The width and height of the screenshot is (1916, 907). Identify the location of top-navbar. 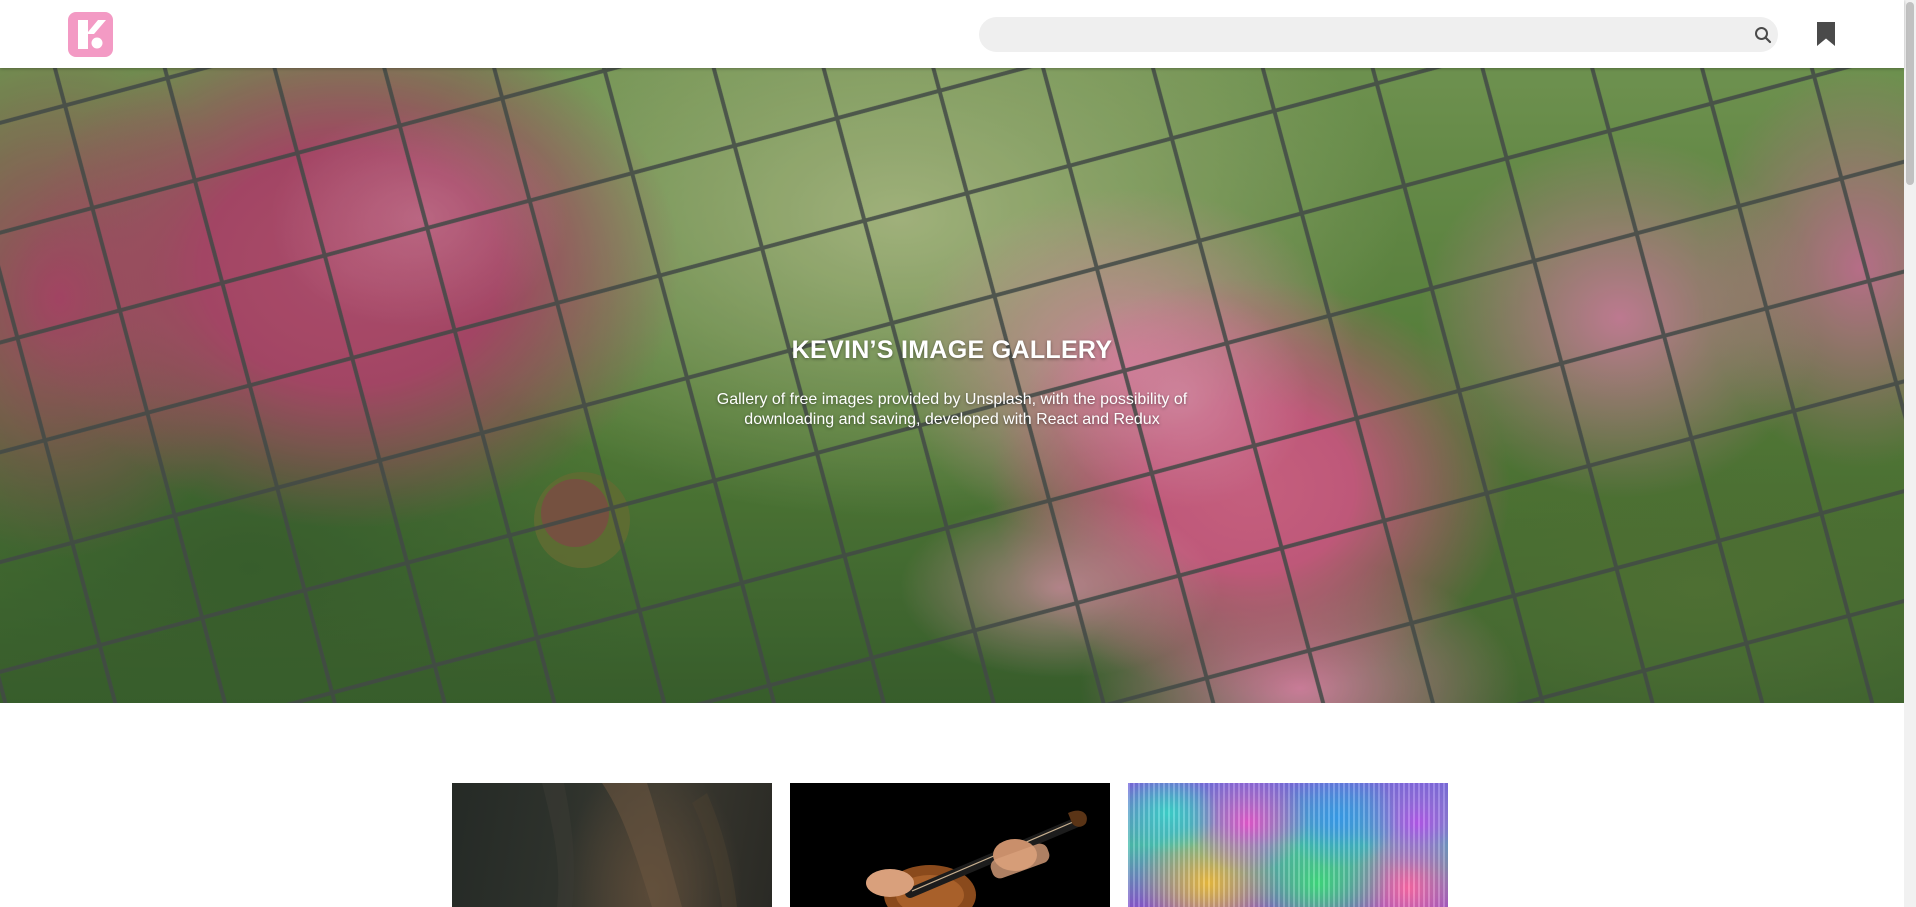
(952, 34).